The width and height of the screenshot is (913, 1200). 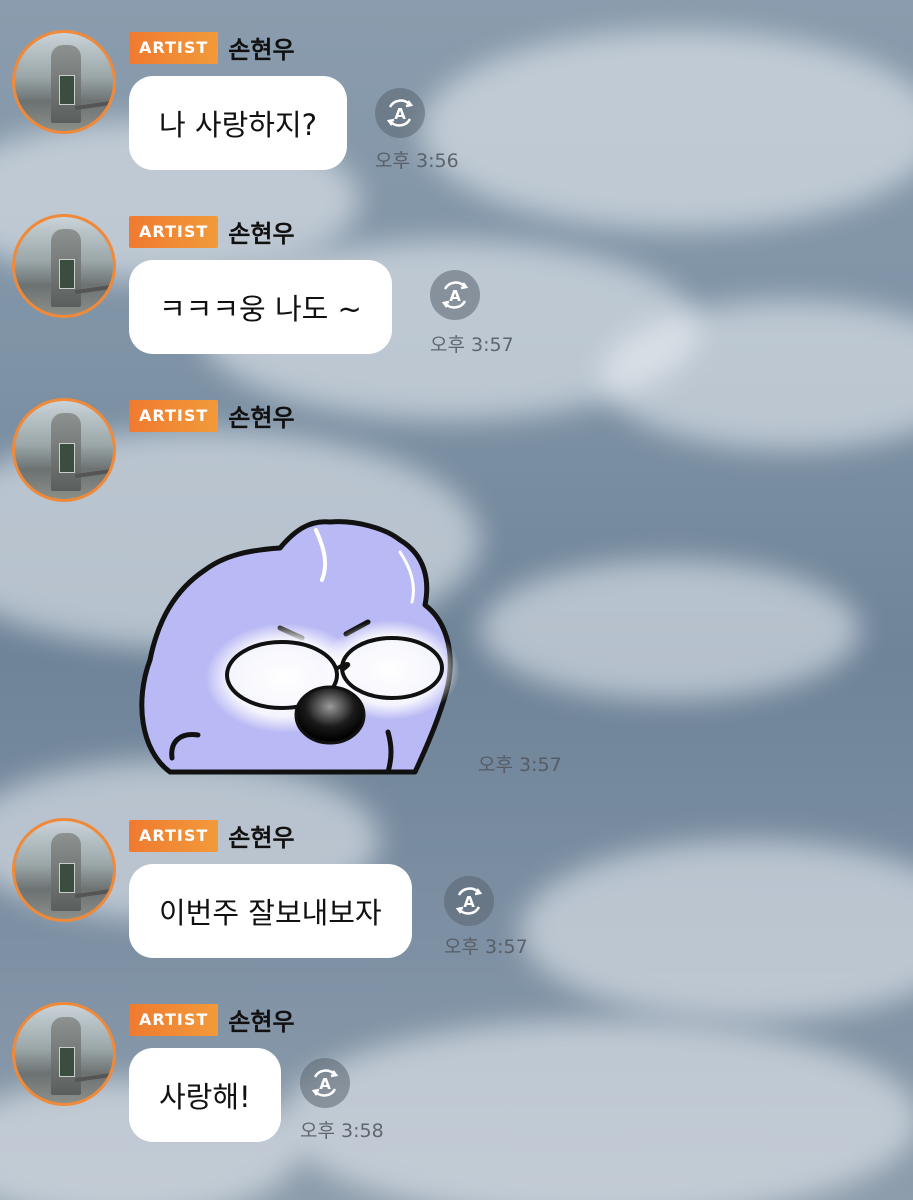 I want to click on message-text: ㅋㅋㅋ웅 나도 ~, so click(x=260, y=309).